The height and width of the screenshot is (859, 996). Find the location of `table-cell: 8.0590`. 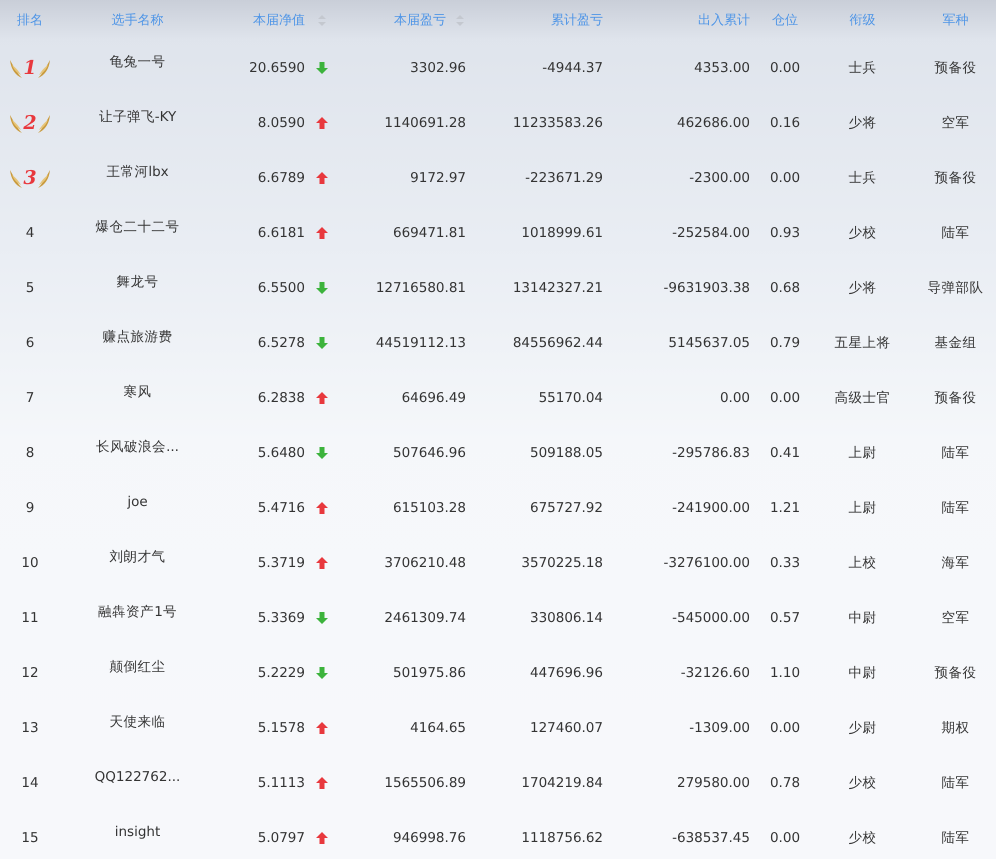

table-cell: 8.0590 is located at coordinates (281, 122).